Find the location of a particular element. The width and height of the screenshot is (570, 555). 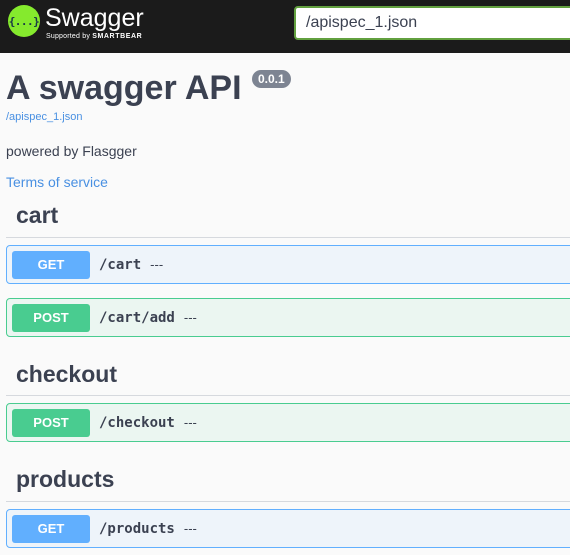

spec-url-input is located at coordinates (432, 23).